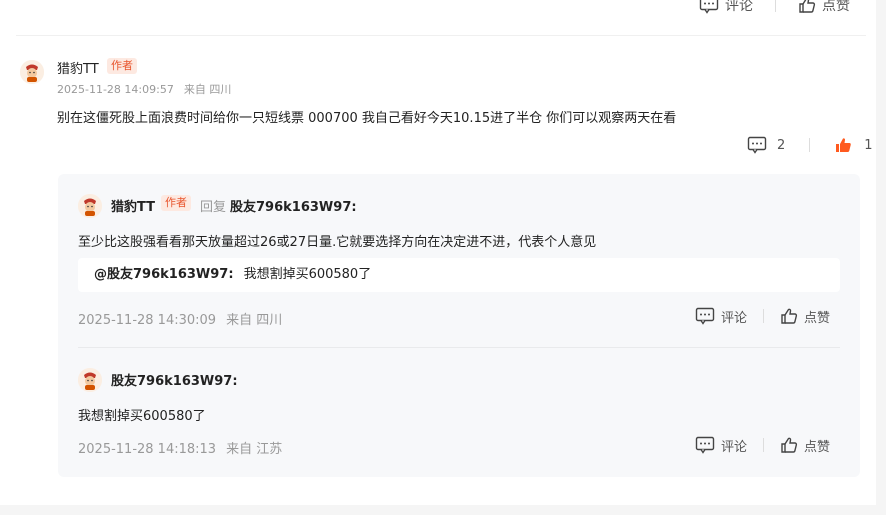  I want to click on reply-meta: 2025-11-28 14:30:09 来自 四川, so click(180, 318).